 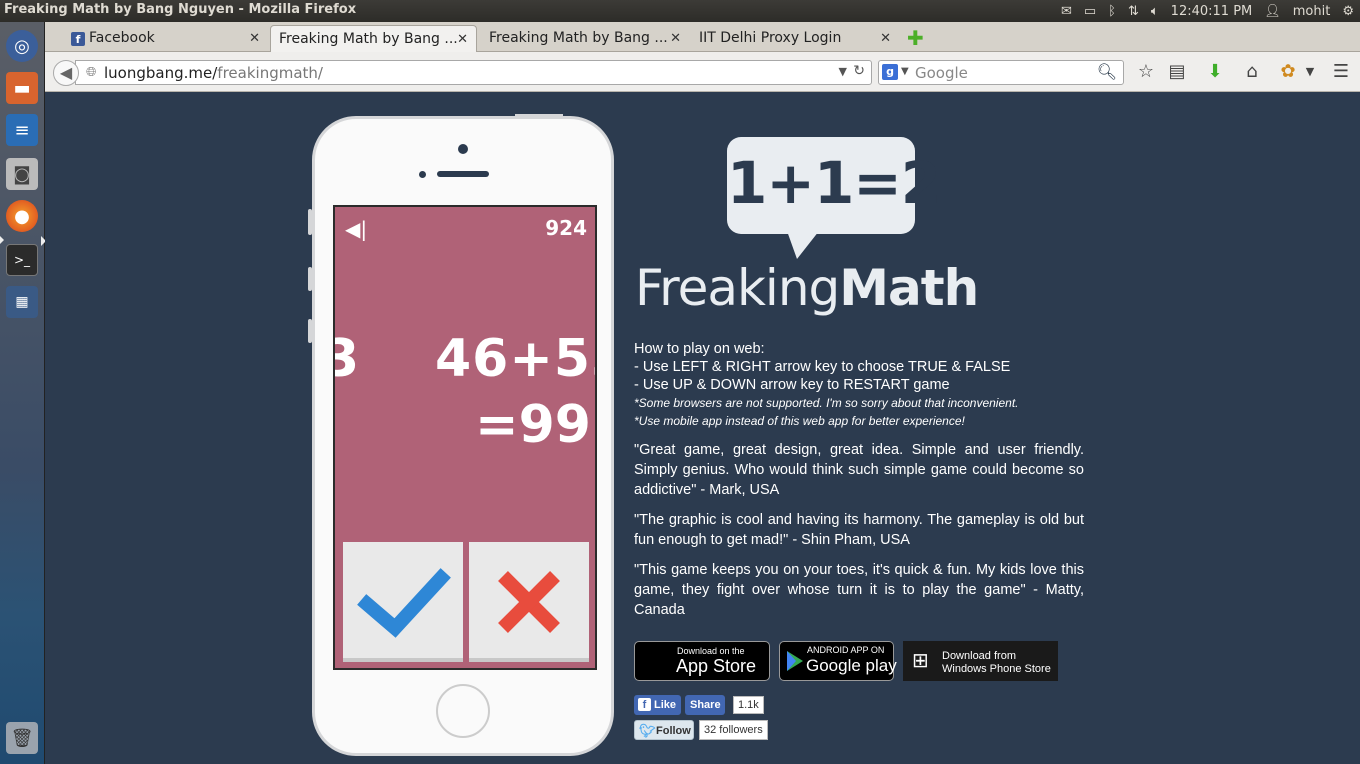 I want to click on bookmarks-list-icon: ▤, so click(x=1177, y=71).